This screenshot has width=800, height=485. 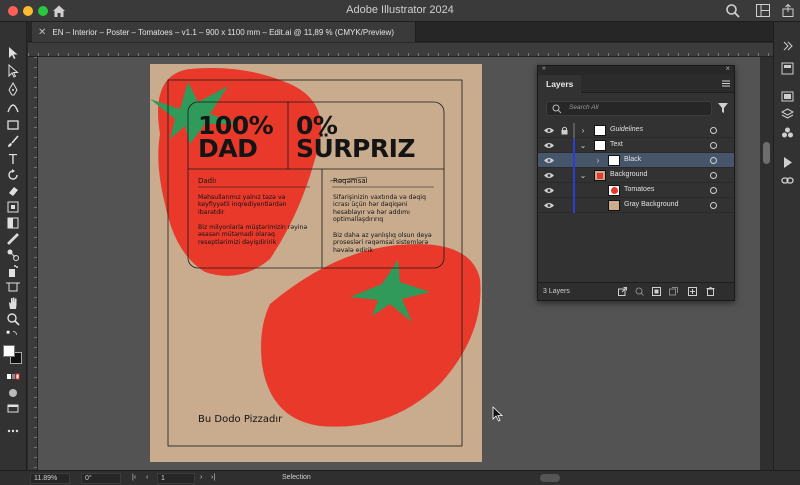 What do you see at coordinates (50, 478) in the screenshot?
I see `zoom-level-field: 11.89%` at bounding box center [50, 478].